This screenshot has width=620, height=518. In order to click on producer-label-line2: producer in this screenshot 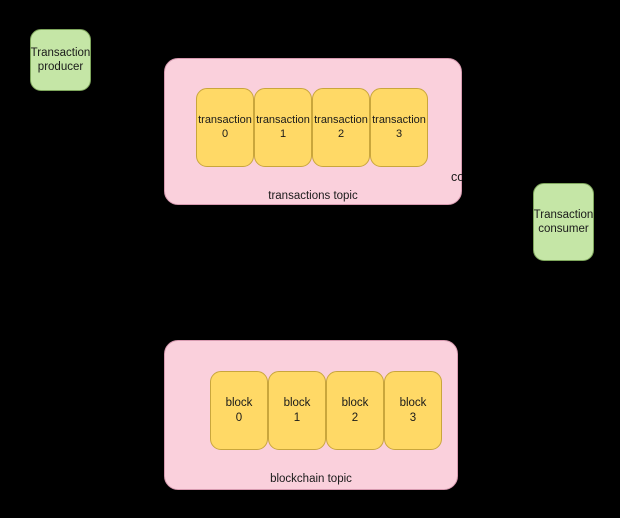, I will do `click(60, 67)`.